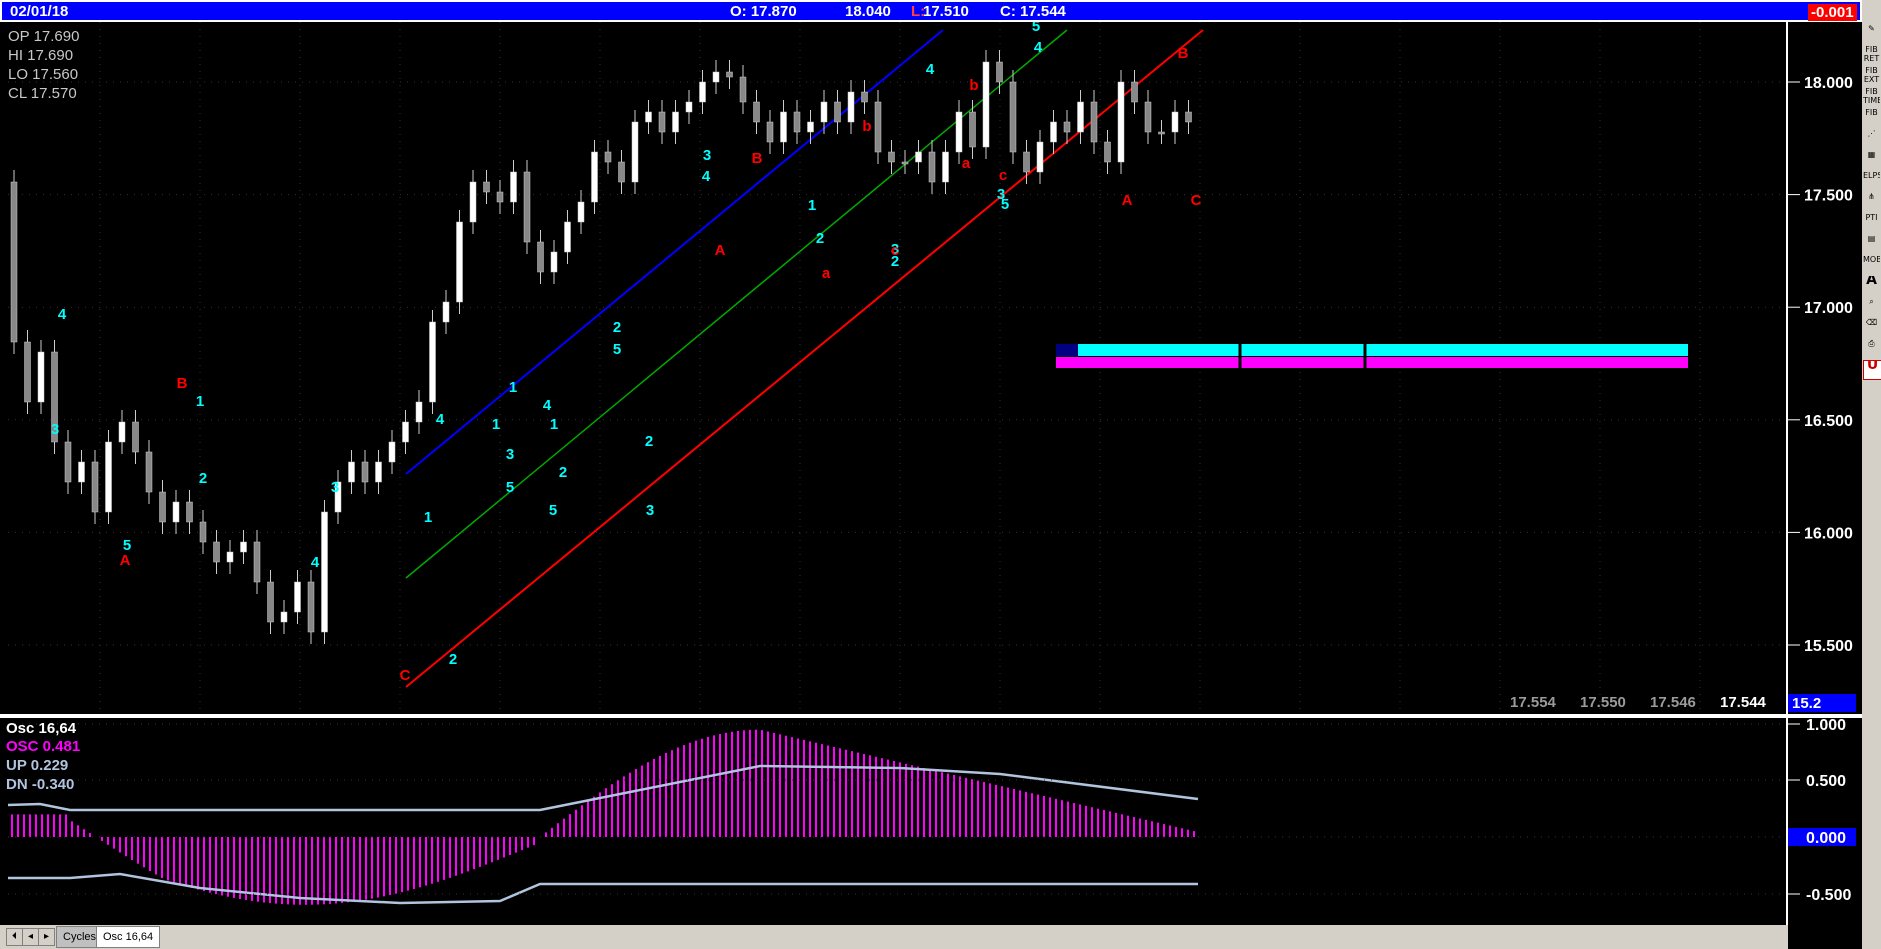 The image size is (1881, 949). I want to click on fan-tool-icon: ⋰, so click(1871, 138).